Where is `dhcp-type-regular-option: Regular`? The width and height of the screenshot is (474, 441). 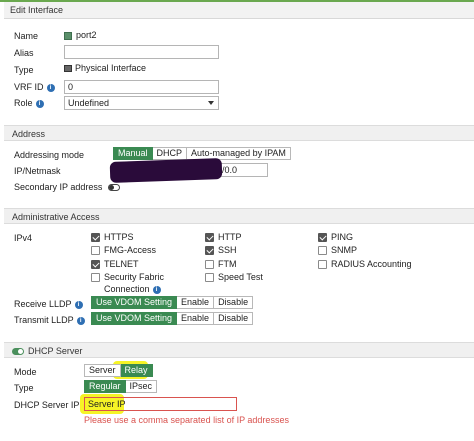 dhcp-type-regular-option: Regular is located at coordinates (105, 386).